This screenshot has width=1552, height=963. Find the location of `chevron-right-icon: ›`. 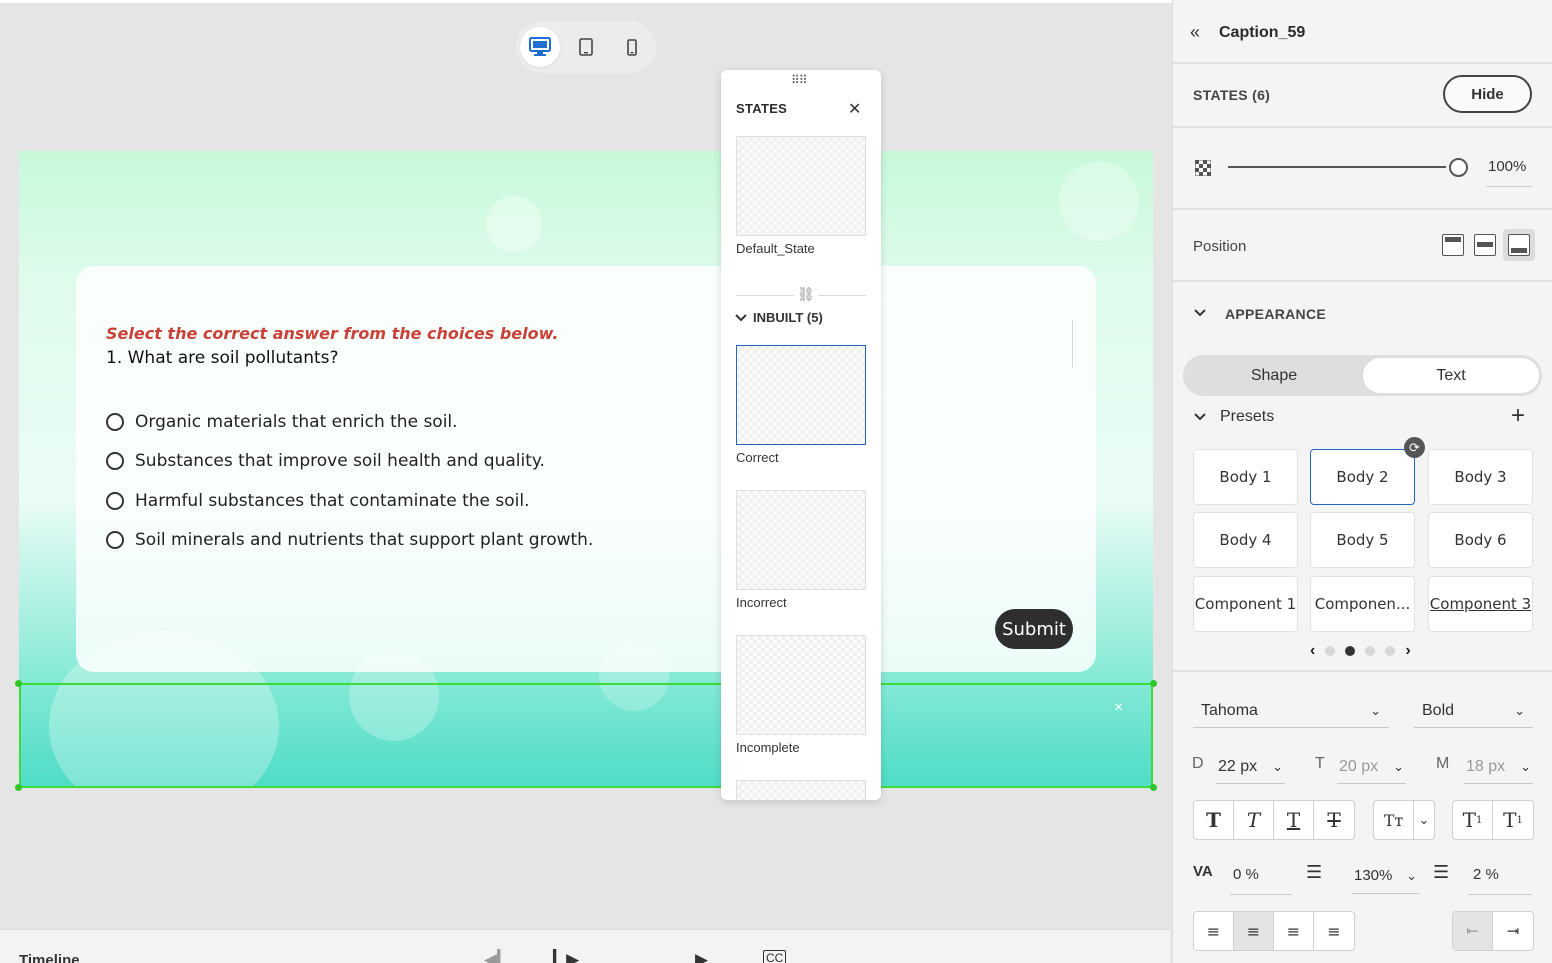

chevron-right-icon: › is located at coordinates (1407, 651).